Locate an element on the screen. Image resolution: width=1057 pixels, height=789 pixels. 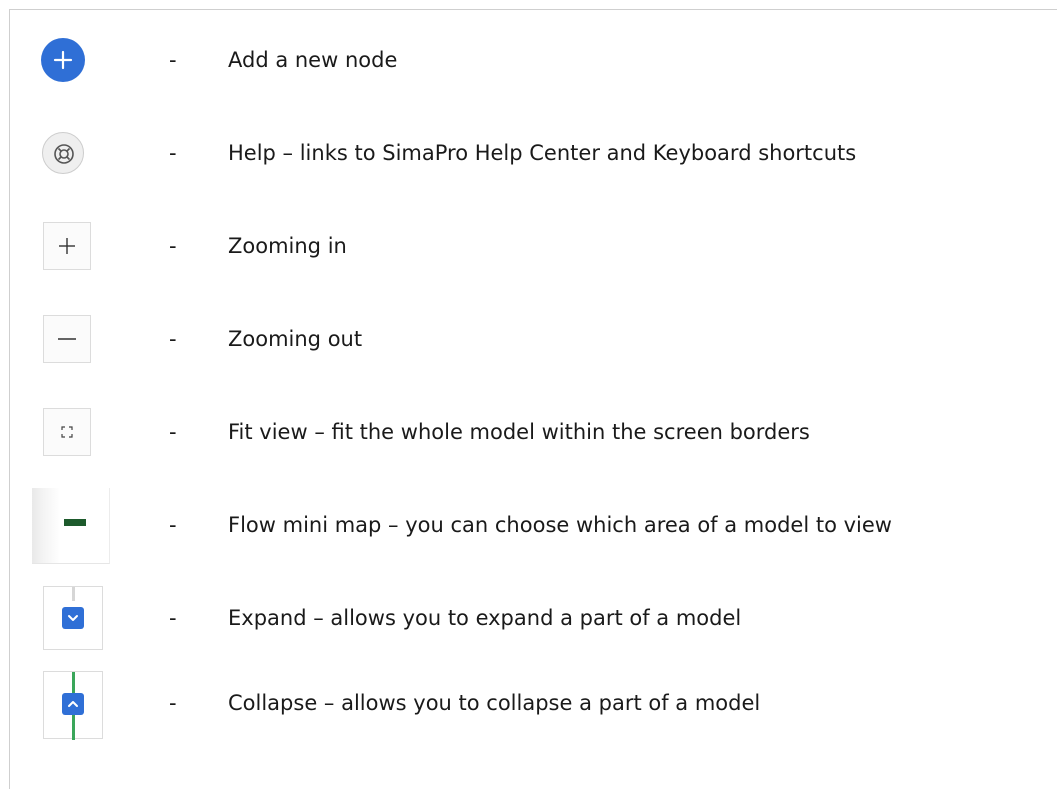
fit-view-button is located at coordinates (67, 432).